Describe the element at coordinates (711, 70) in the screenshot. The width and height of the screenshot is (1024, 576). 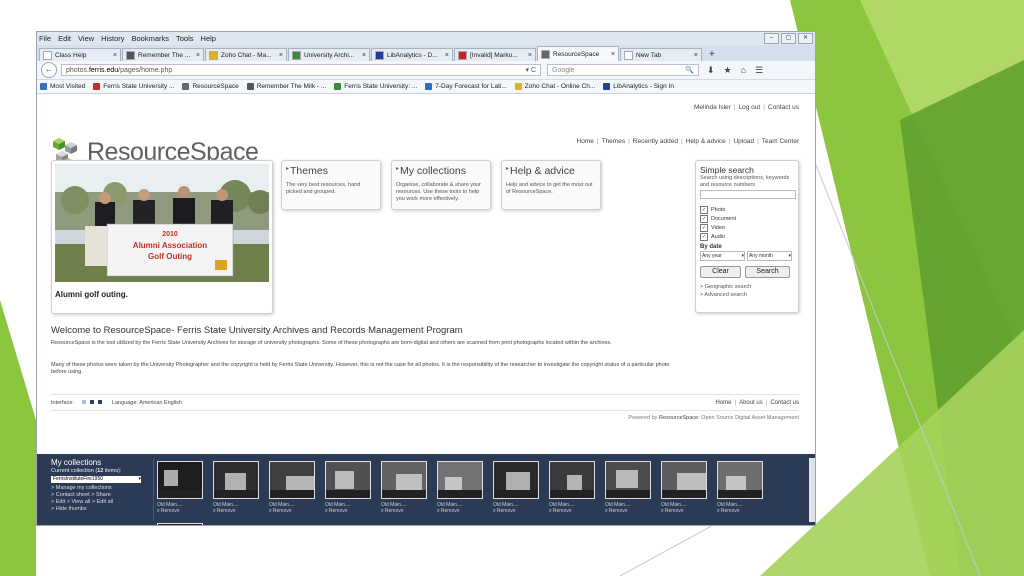
I see `download-icon: ⬇` at that location.